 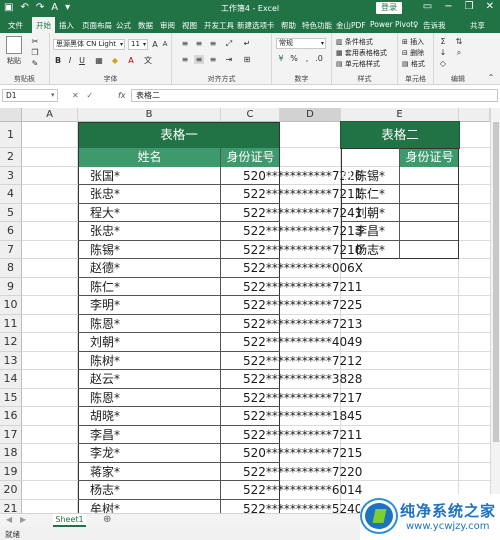 What do you see at coordinates (427, 6) in the screenshot?
I see `ribbon-display-icon: ▭` at bounding box center [427, 6].